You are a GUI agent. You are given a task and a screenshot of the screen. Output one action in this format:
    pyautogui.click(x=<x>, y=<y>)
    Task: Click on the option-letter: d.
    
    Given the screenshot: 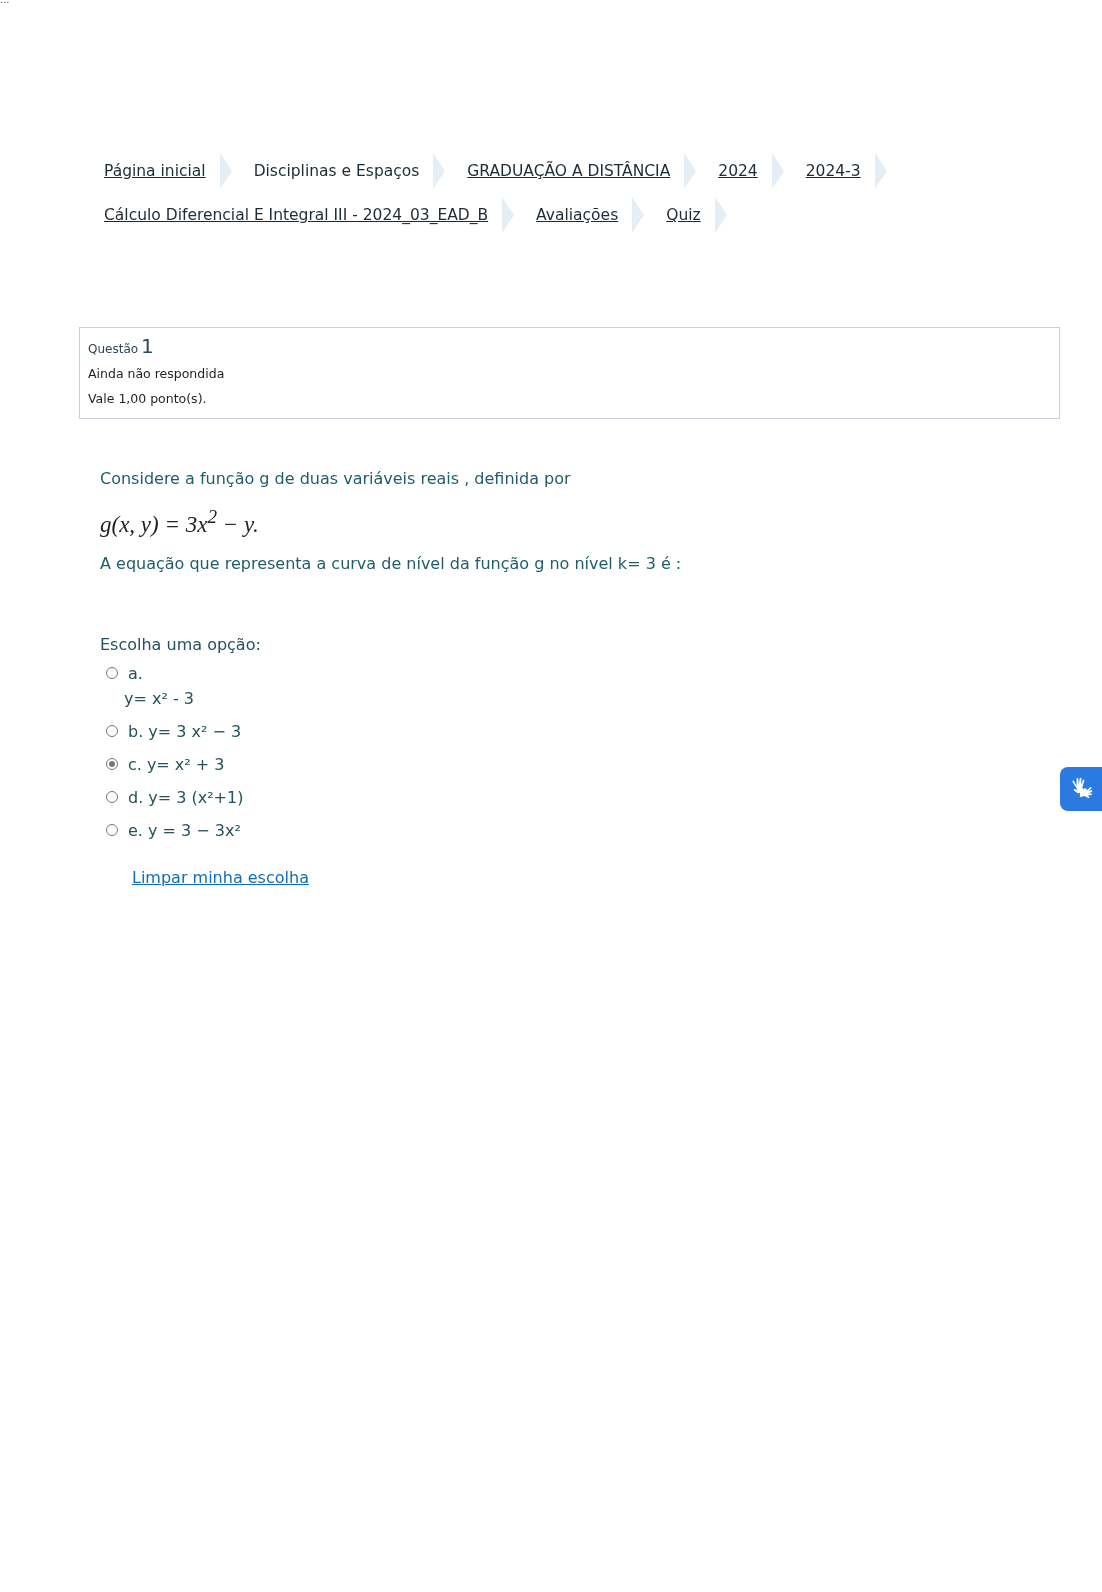 What is the action you would take?
    pyautogui.click(x=136, y=797)
    